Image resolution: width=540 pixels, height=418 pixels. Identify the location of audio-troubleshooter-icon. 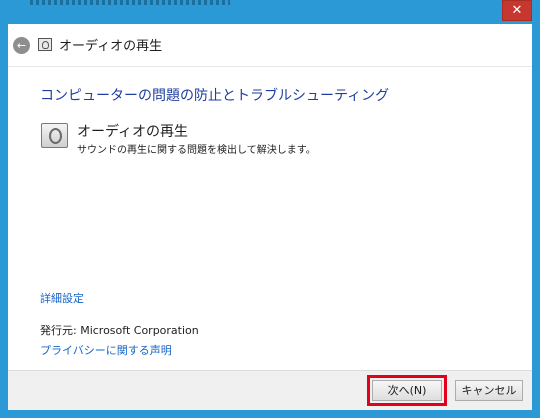
(45, 44).